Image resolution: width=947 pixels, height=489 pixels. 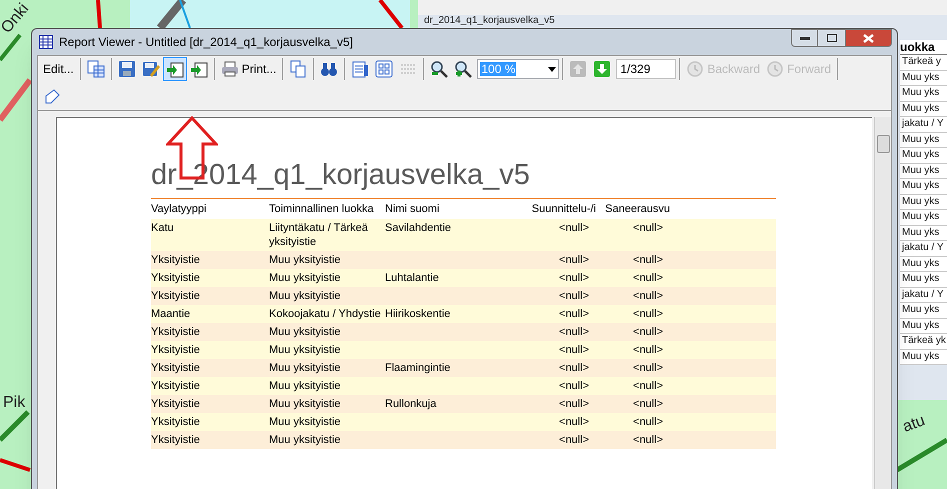 I want to click on caret-icon, so click(x=552, y=69).